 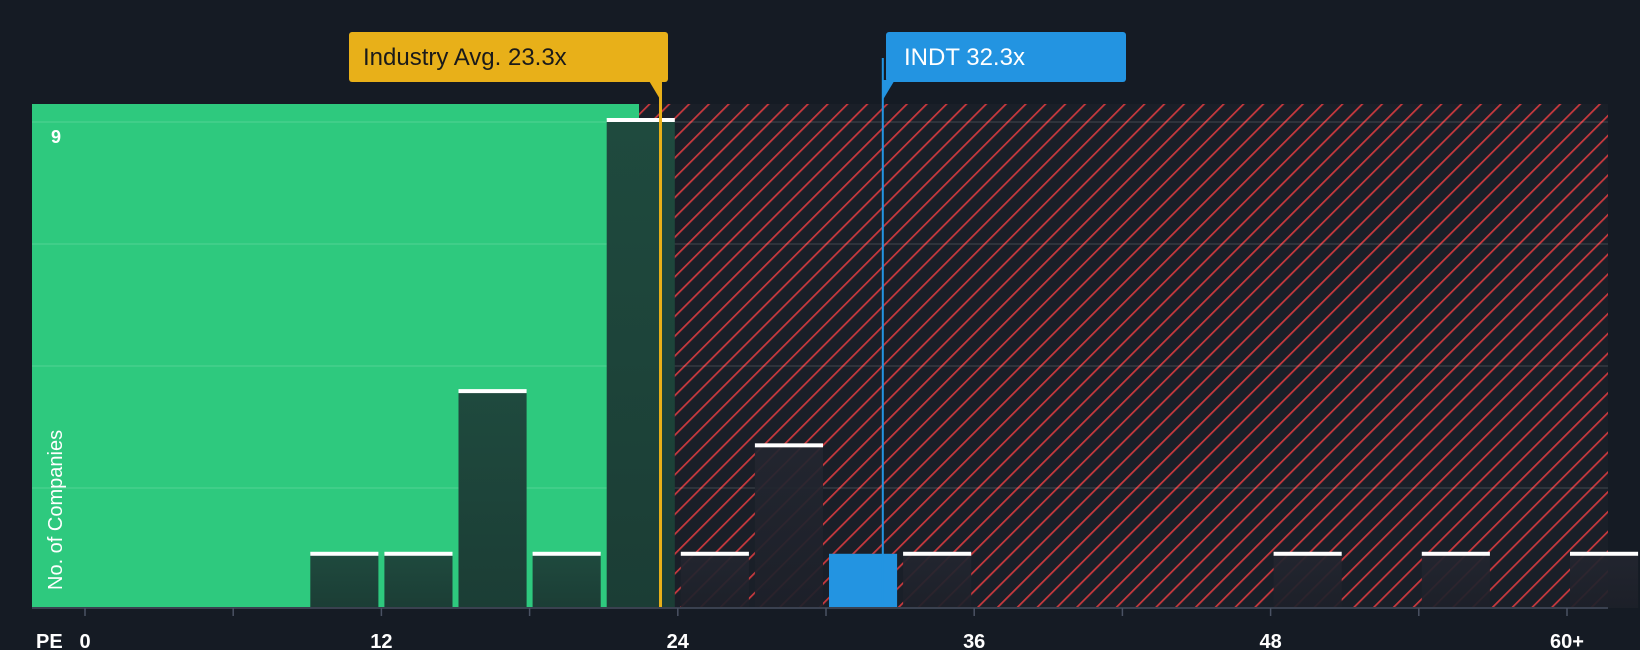 What do you see at coordinates (84, 640) in the screenshot?
I see `x-tick-label: 0` at bounding box center [84, 640].